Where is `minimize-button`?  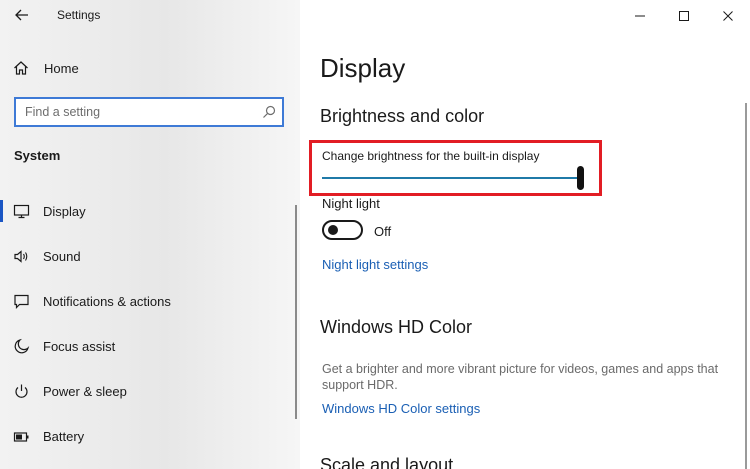
minimize-button is located at coordinates (640, 15).